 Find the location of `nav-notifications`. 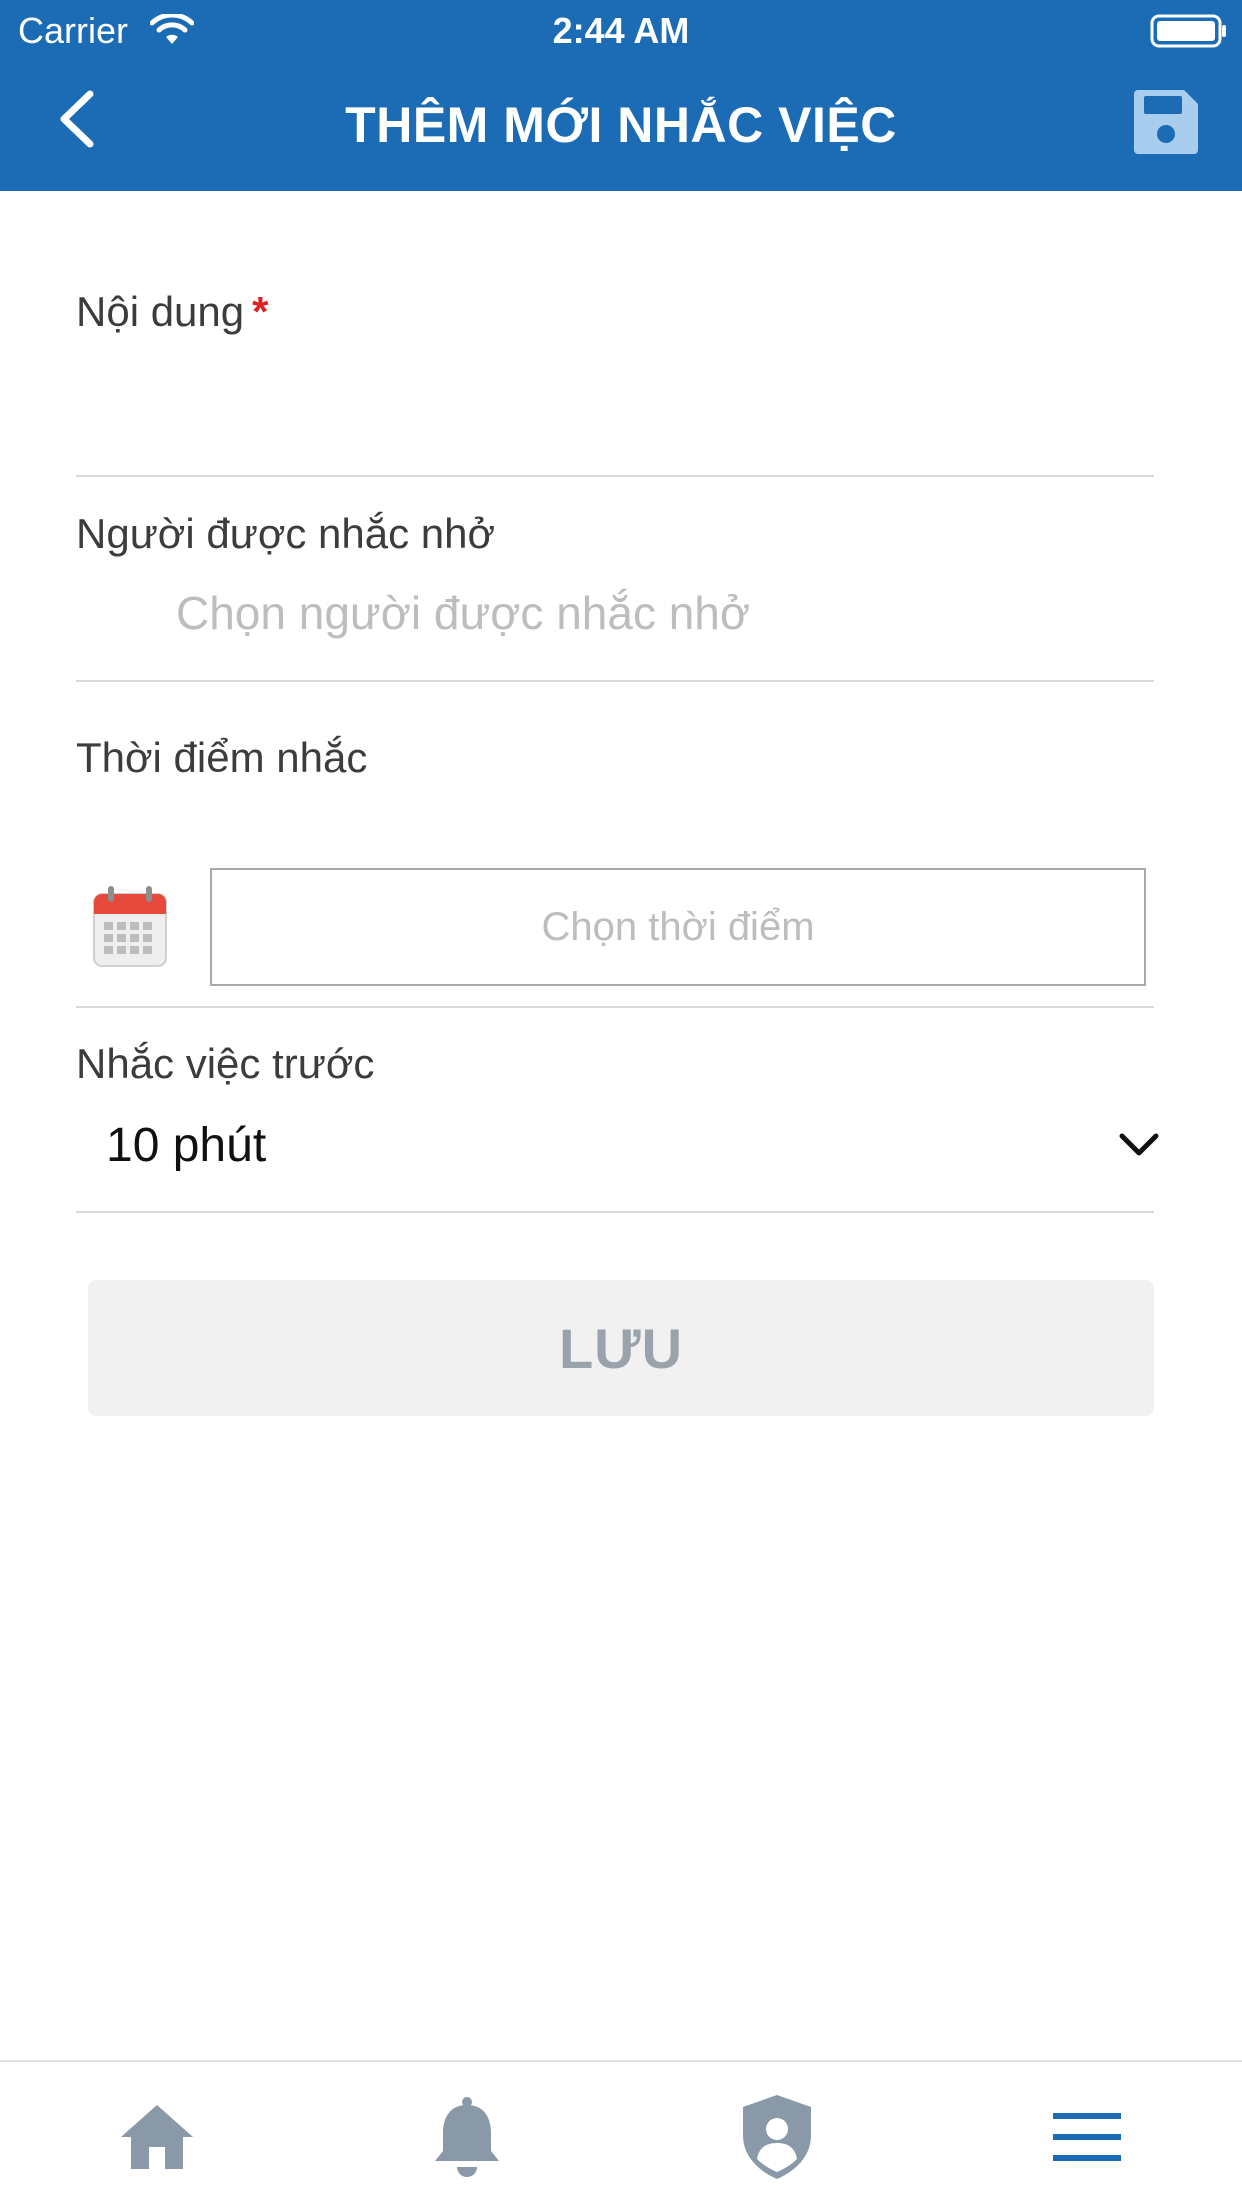

nav-notifications is located at coordinates (467, 2137).